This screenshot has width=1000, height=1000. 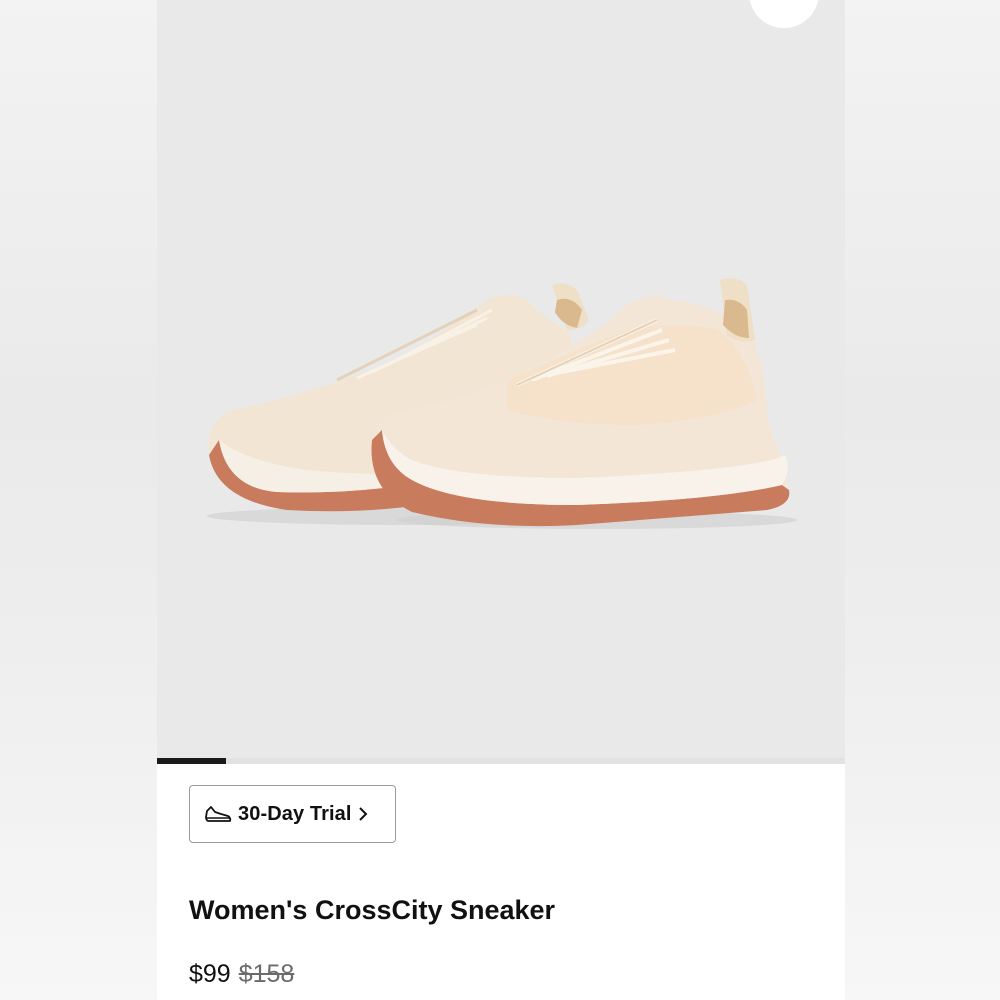 What do you see at coordinates (502, 403) in the screenshot?
I see `product-photo` at bounding box center [502, 403].